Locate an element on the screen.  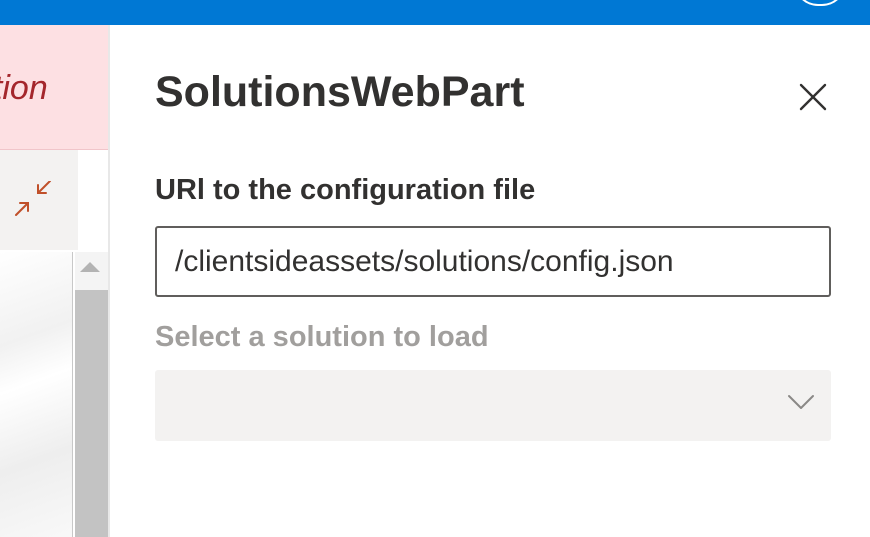
chevron-down-icon is located at coordinates (801, 402).